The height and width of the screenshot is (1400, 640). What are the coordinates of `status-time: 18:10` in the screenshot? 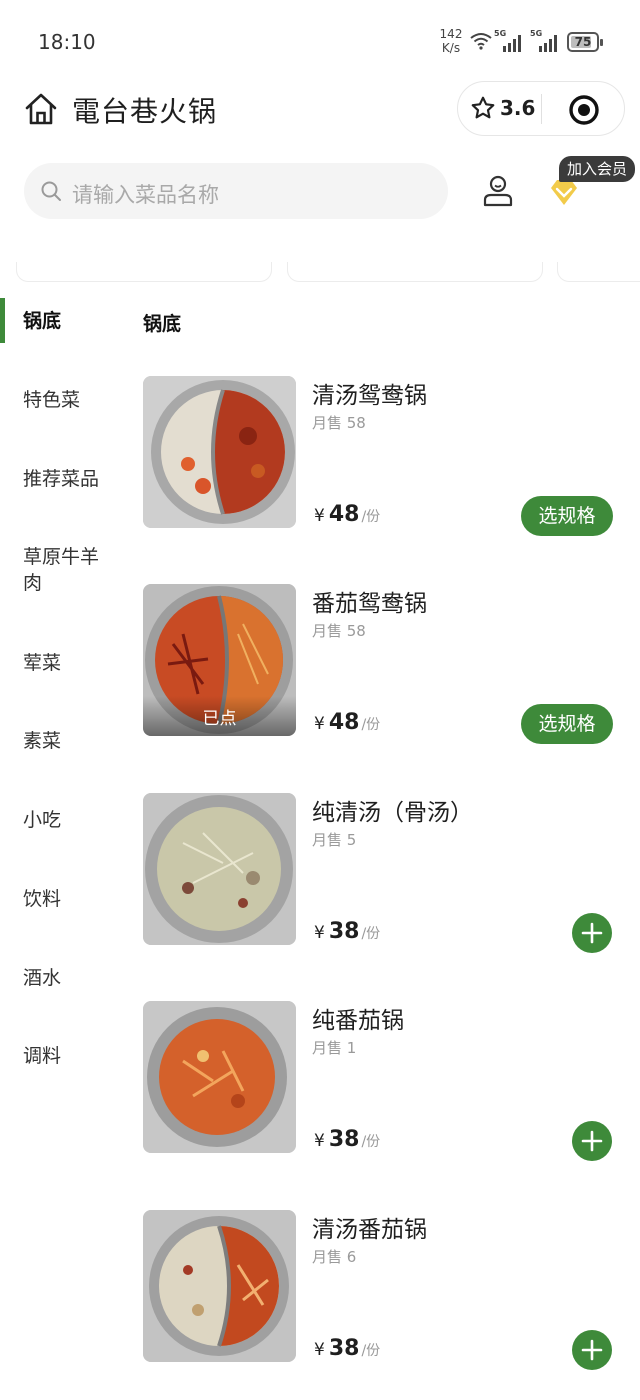 It's located at (67, 42).